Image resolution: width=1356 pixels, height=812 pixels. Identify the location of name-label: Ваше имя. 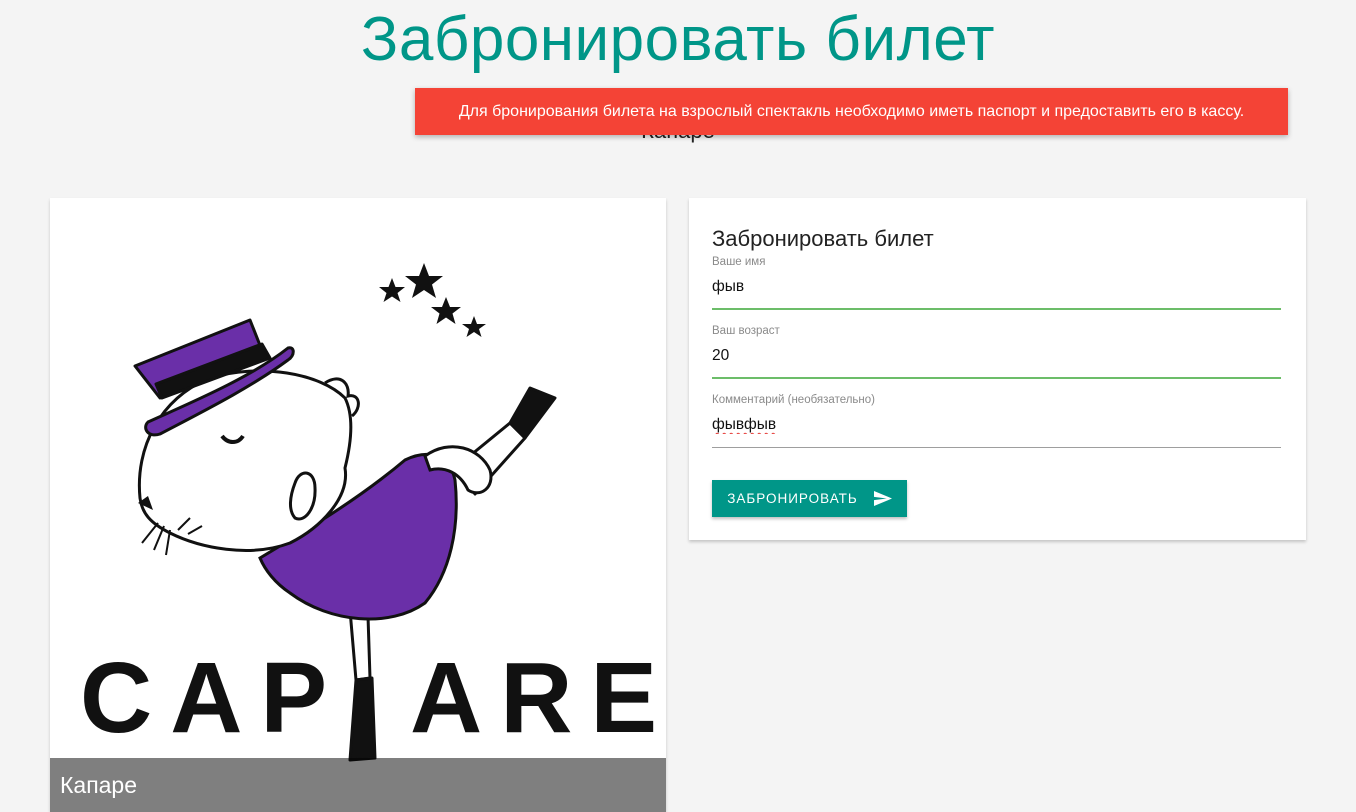
(739, 262).